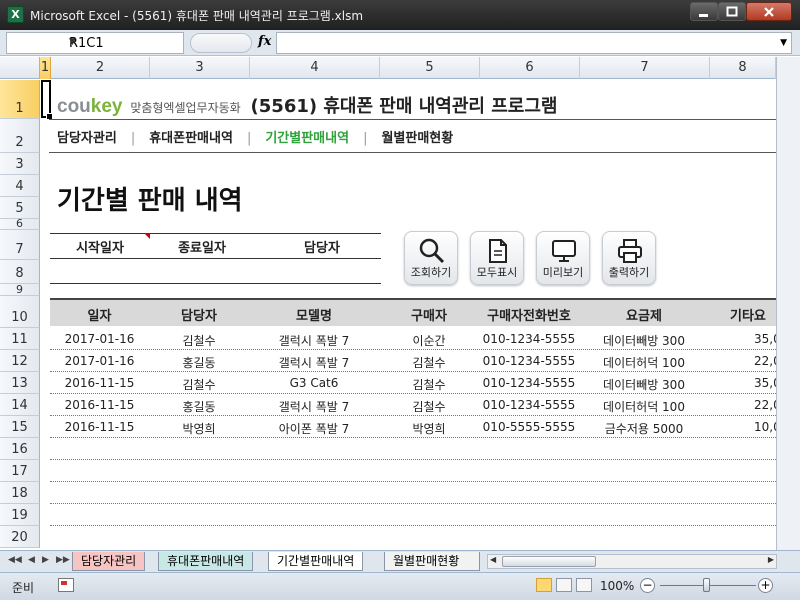  Describe the element at coordinates (221, 43) in the screenshot. I see `formula-tools` at that location.